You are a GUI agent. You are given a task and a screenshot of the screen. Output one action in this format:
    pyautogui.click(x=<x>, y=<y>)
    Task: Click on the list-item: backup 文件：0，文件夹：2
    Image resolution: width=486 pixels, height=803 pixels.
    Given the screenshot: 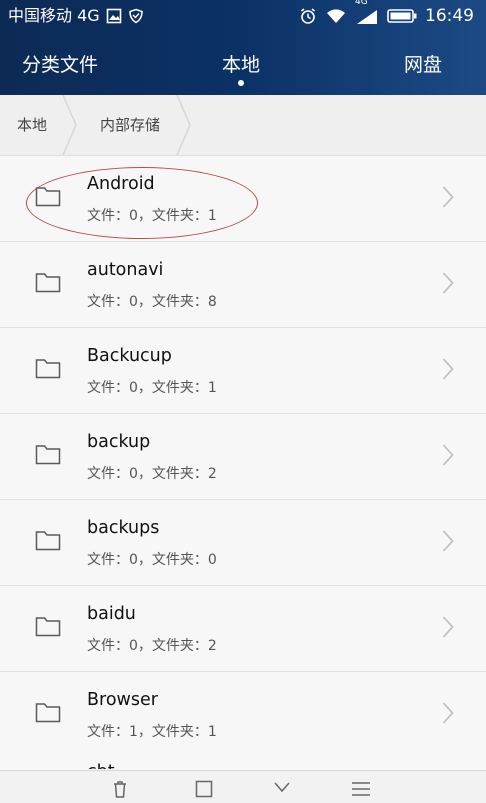 What is the action you would take?
    pyautogui.click(x=243, y=457)
    